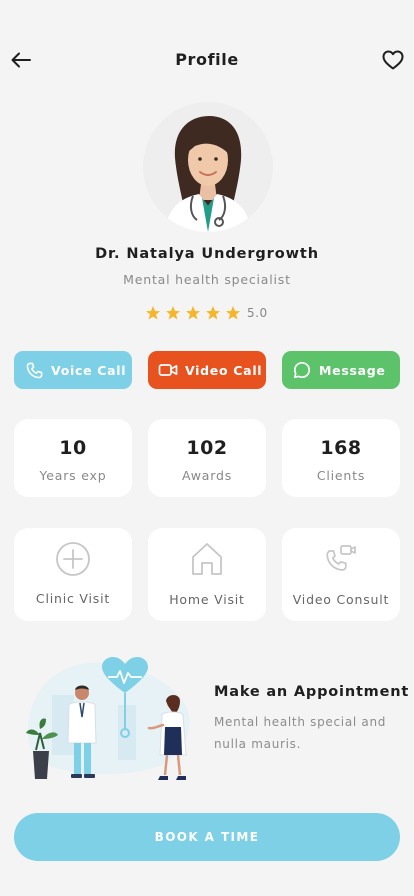 The height and width of the screenshot is (896, 414). Describe the element at coordinates (207, 475) in the screenshot. I see `stat-label: Awards` at that location.